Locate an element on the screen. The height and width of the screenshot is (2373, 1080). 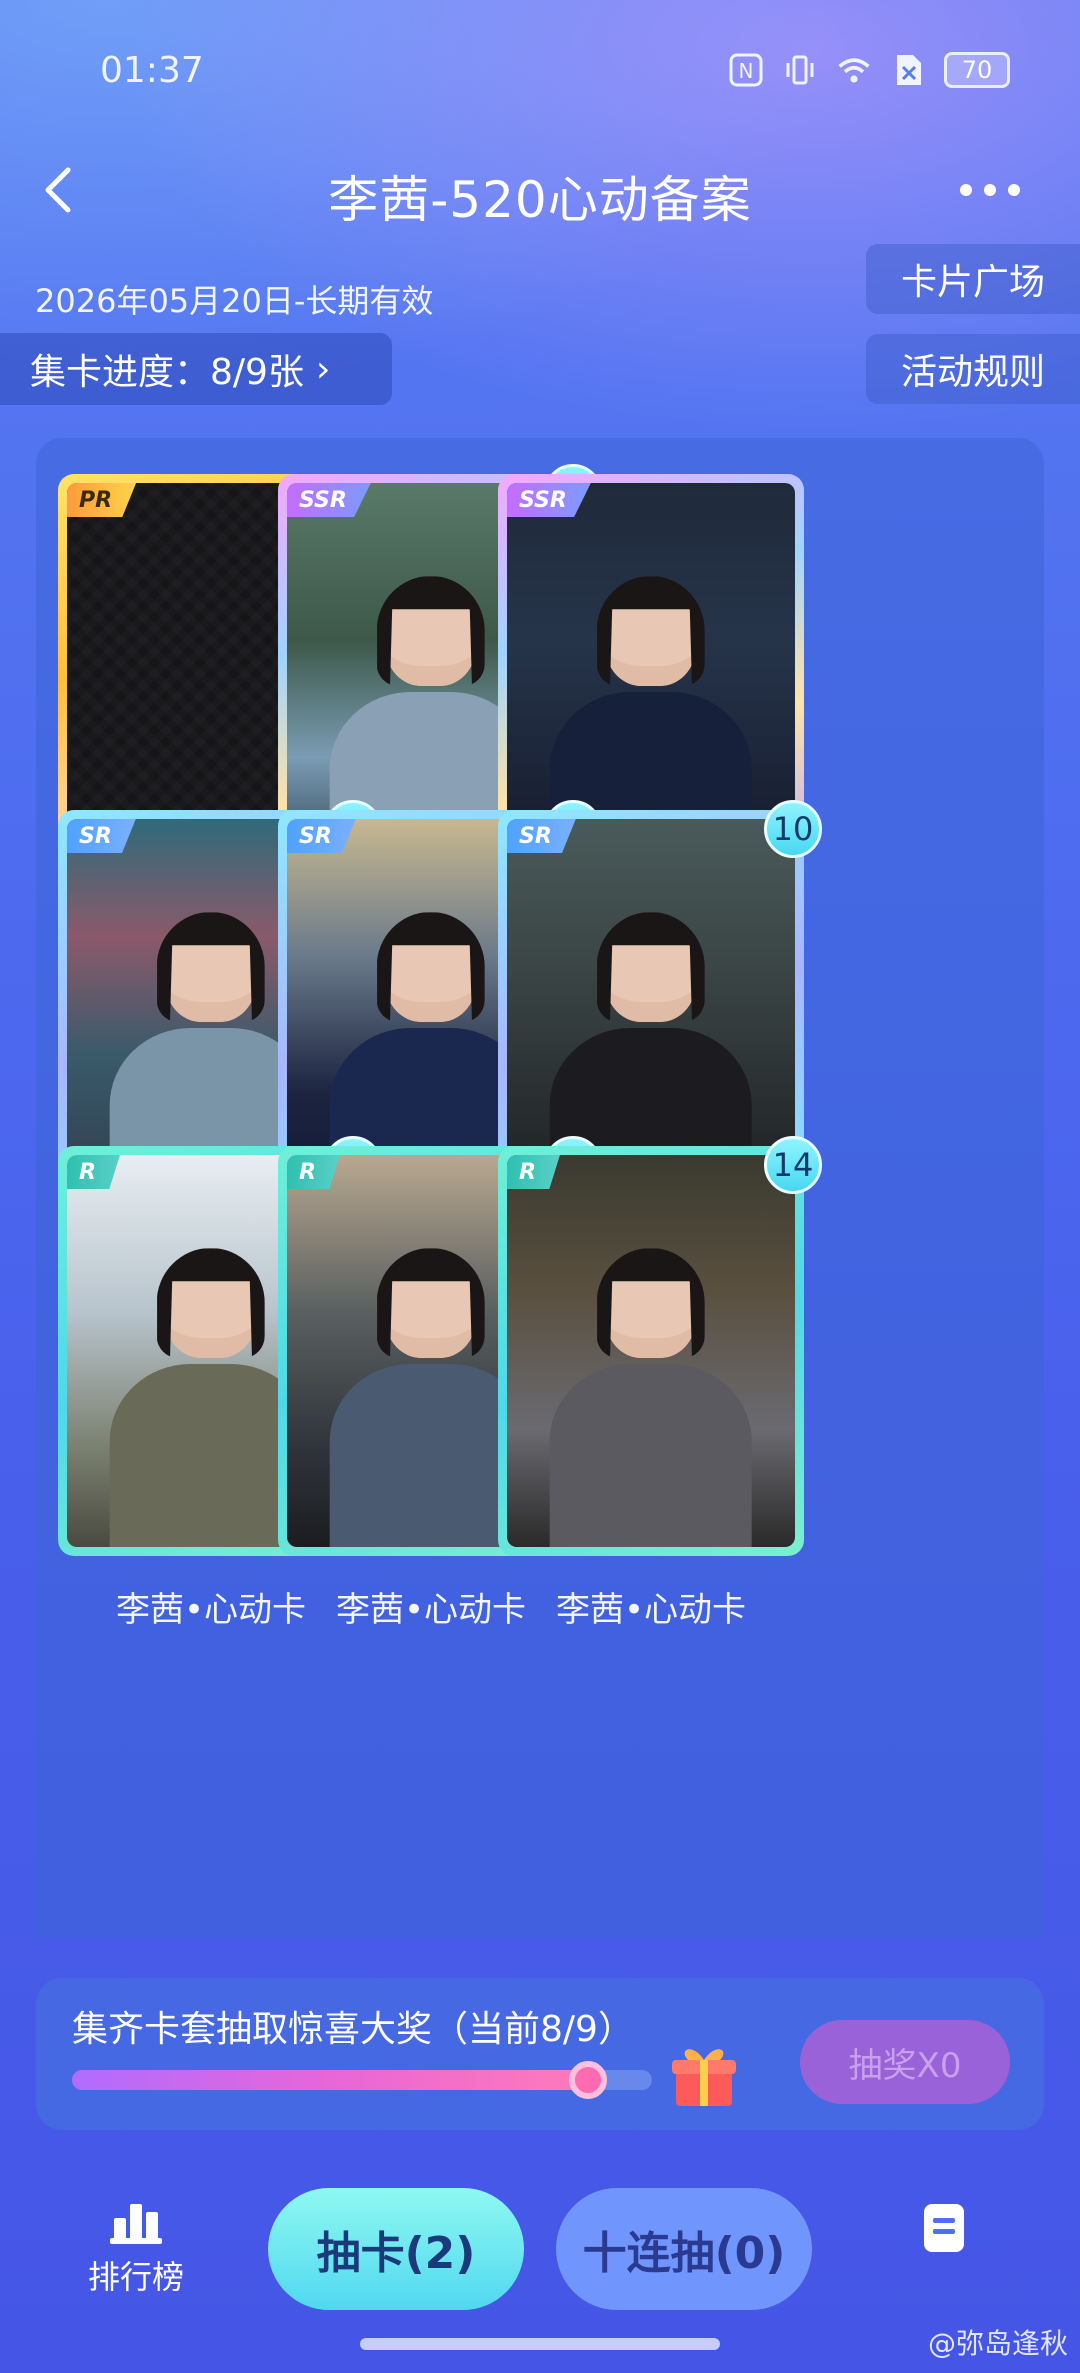
card-count-badge: 14 is located at coordinates (793, 1165).